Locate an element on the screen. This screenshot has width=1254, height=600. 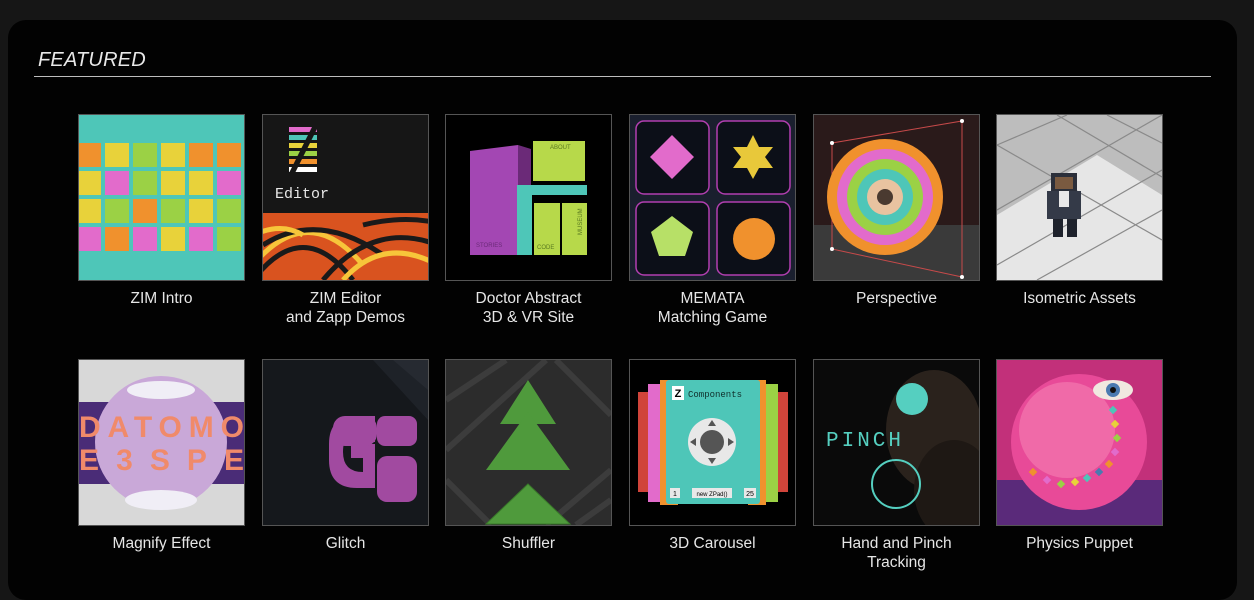
zim-editor-image: Editor is located at coordinates (345, 197).